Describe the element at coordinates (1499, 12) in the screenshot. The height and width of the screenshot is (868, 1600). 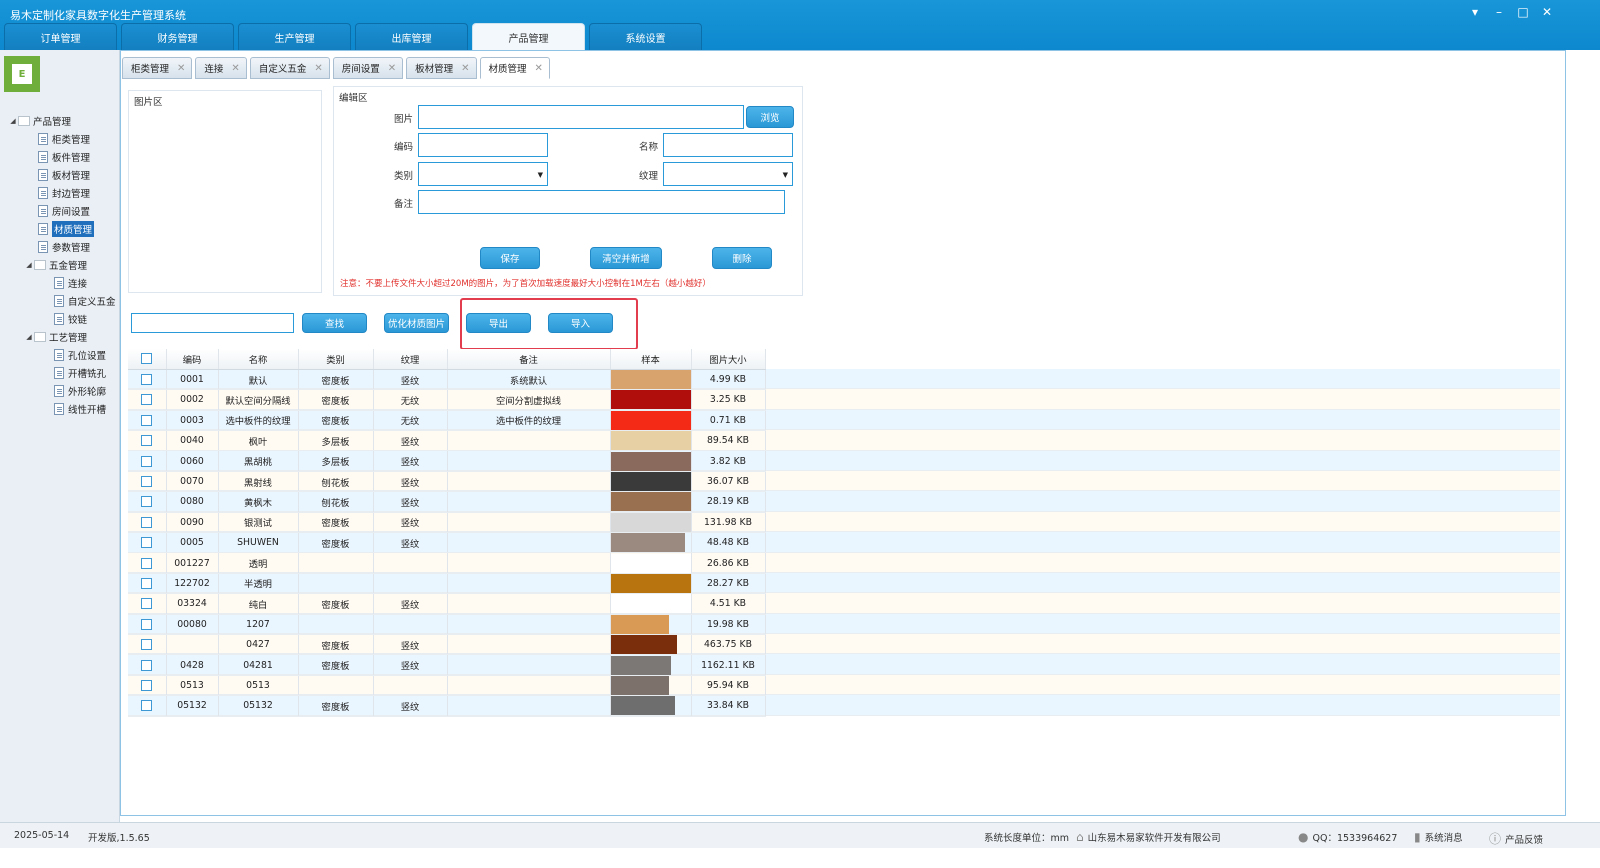
I see `minimize-icon: –` at that location.